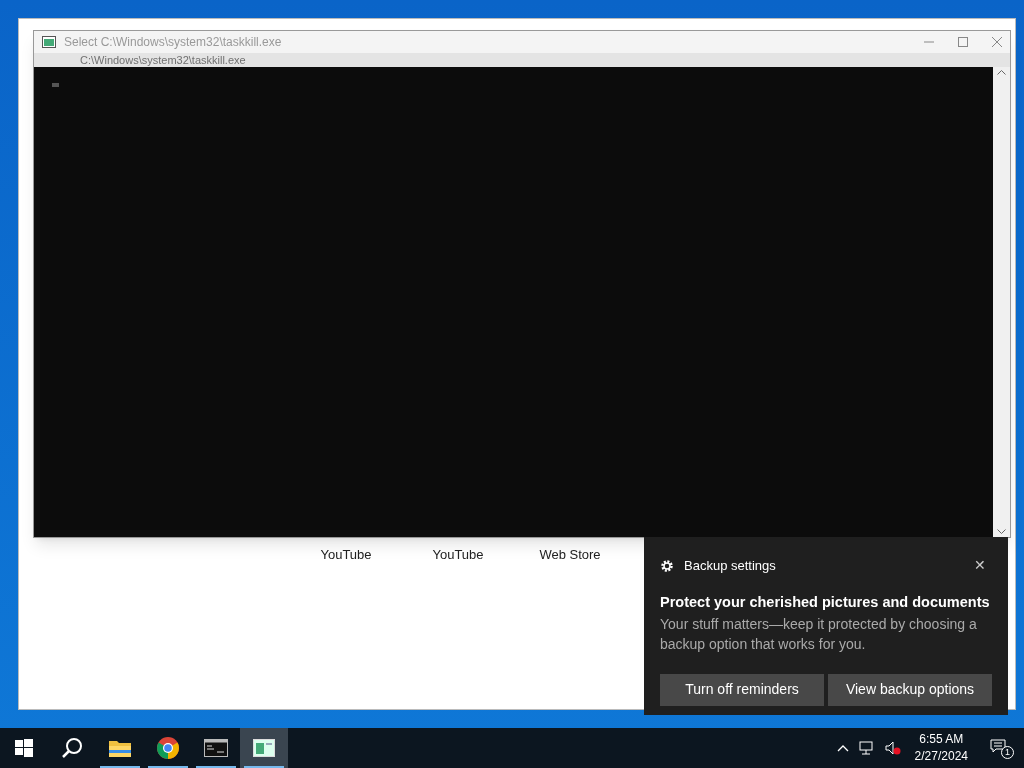 The width and height of the screenshot is (1024, 768). What do you see at coordinates (866, 748) in the screenshot?
I see `network-icon` at bounding box center [866, 748].